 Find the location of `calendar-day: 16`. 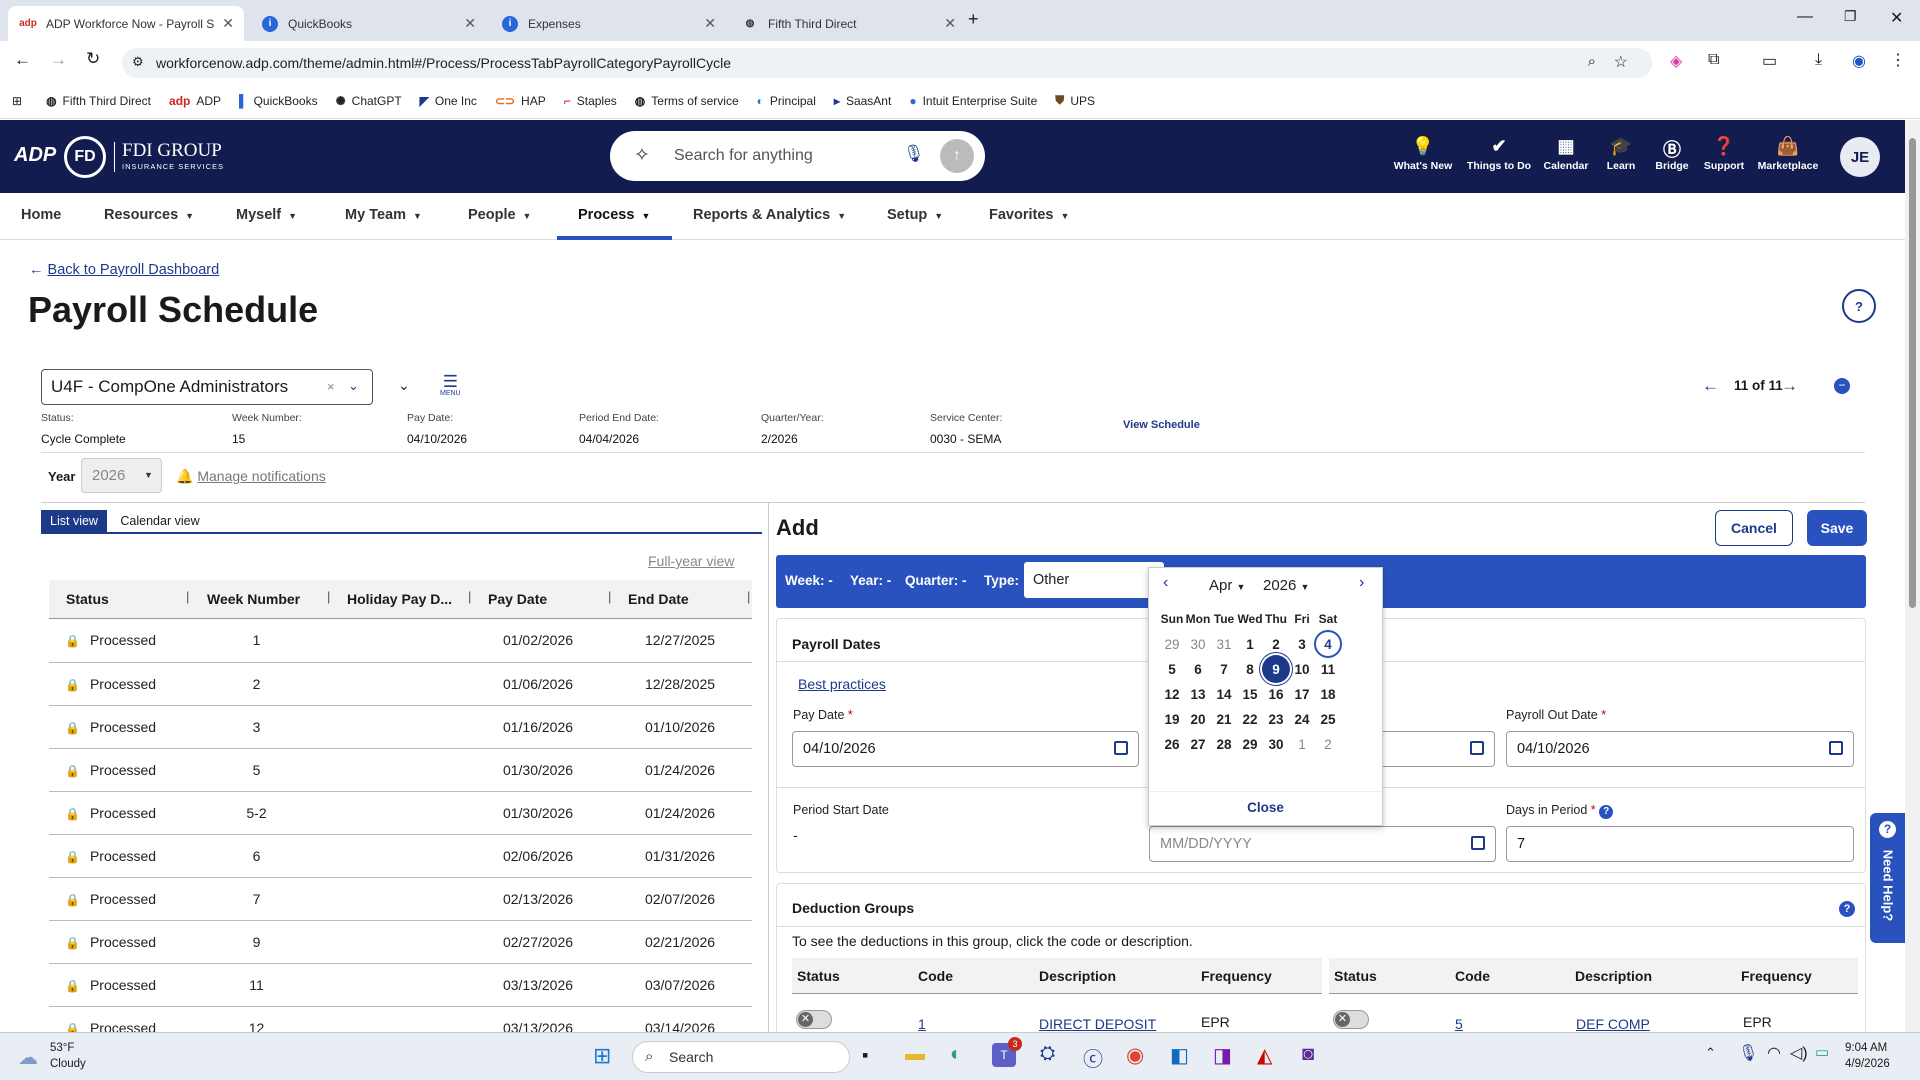

calendar-day: 16 is located at coordinates (1276, 694).